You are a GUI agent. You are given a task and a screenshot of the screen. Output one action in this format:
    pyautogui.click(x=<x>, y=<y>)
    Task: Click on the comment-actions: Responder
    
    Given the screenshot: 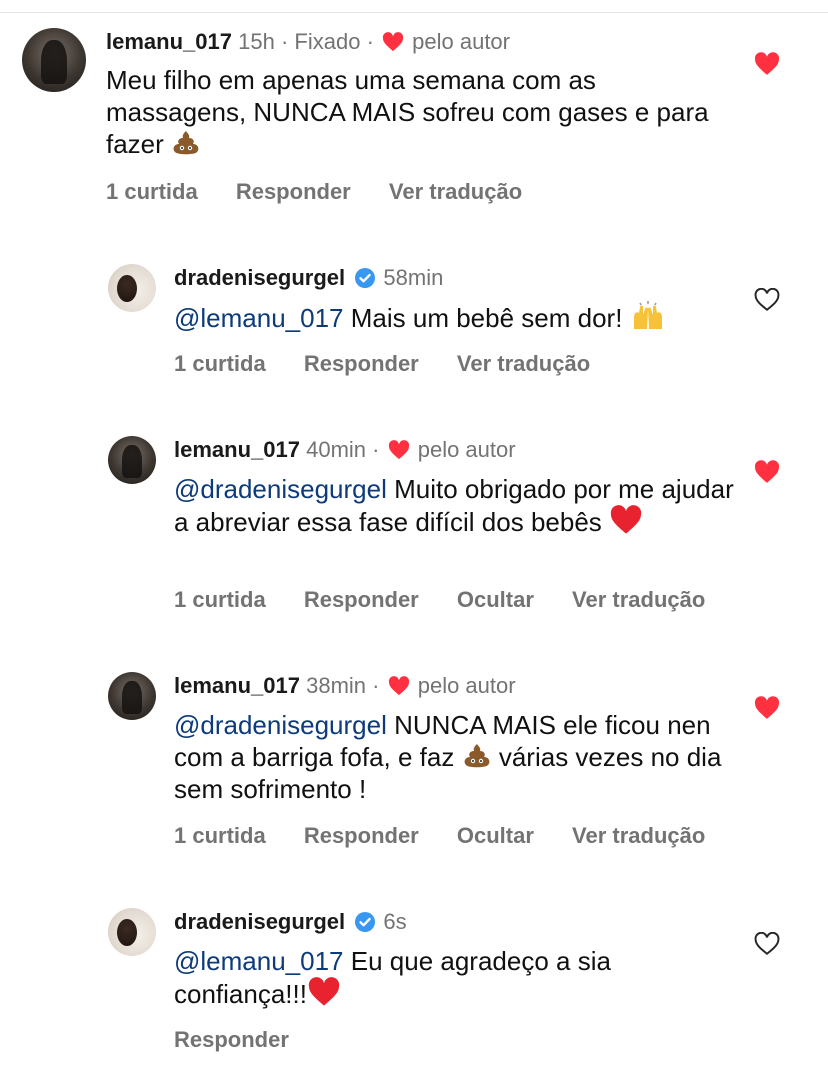 What is the action you would take?
    pyautogui.click(x=247, y=1040)
    